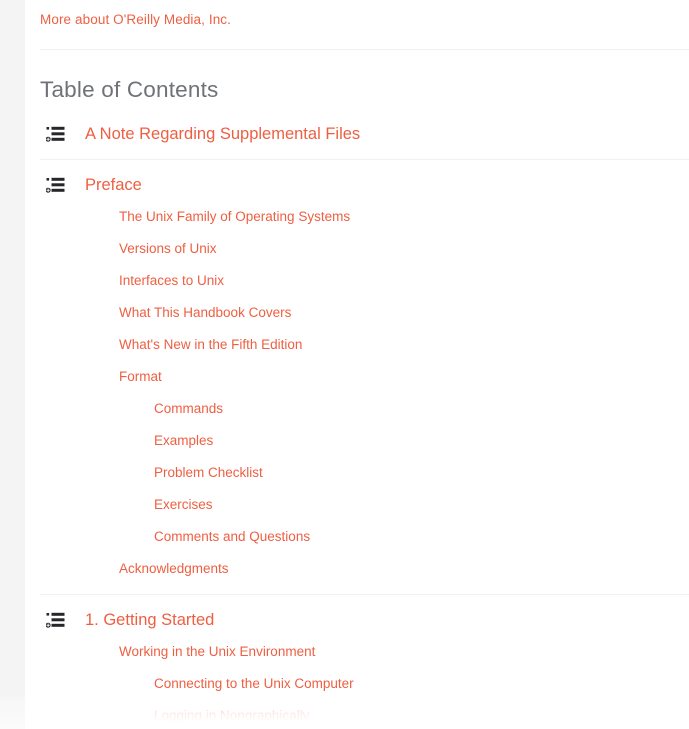  I want to click on toc-link: Exercises, so click(183, 505).